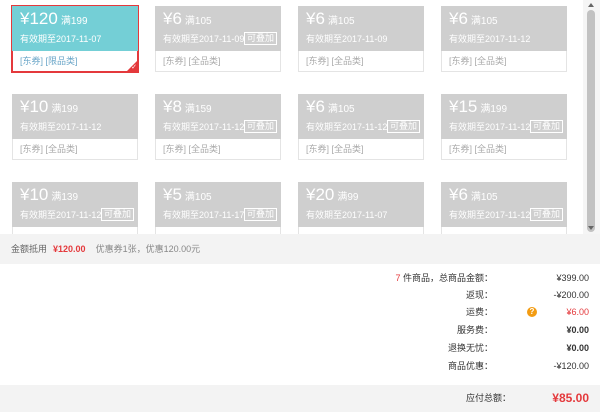 The height and width of the screenshot is (412, 600). I want to click on coupon-face: ¥6 满105 有效期至2017-11-09, so click(361, 28).